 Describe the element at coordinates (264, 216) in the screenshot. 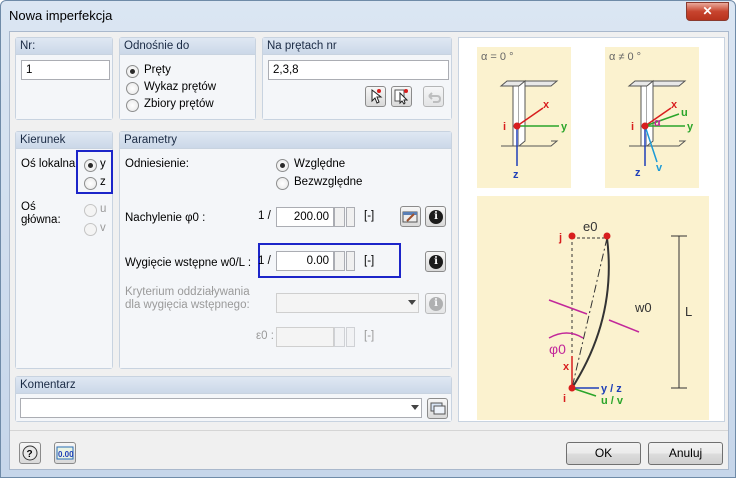

I see `nachylenie-prefix: 1 /` at that location.